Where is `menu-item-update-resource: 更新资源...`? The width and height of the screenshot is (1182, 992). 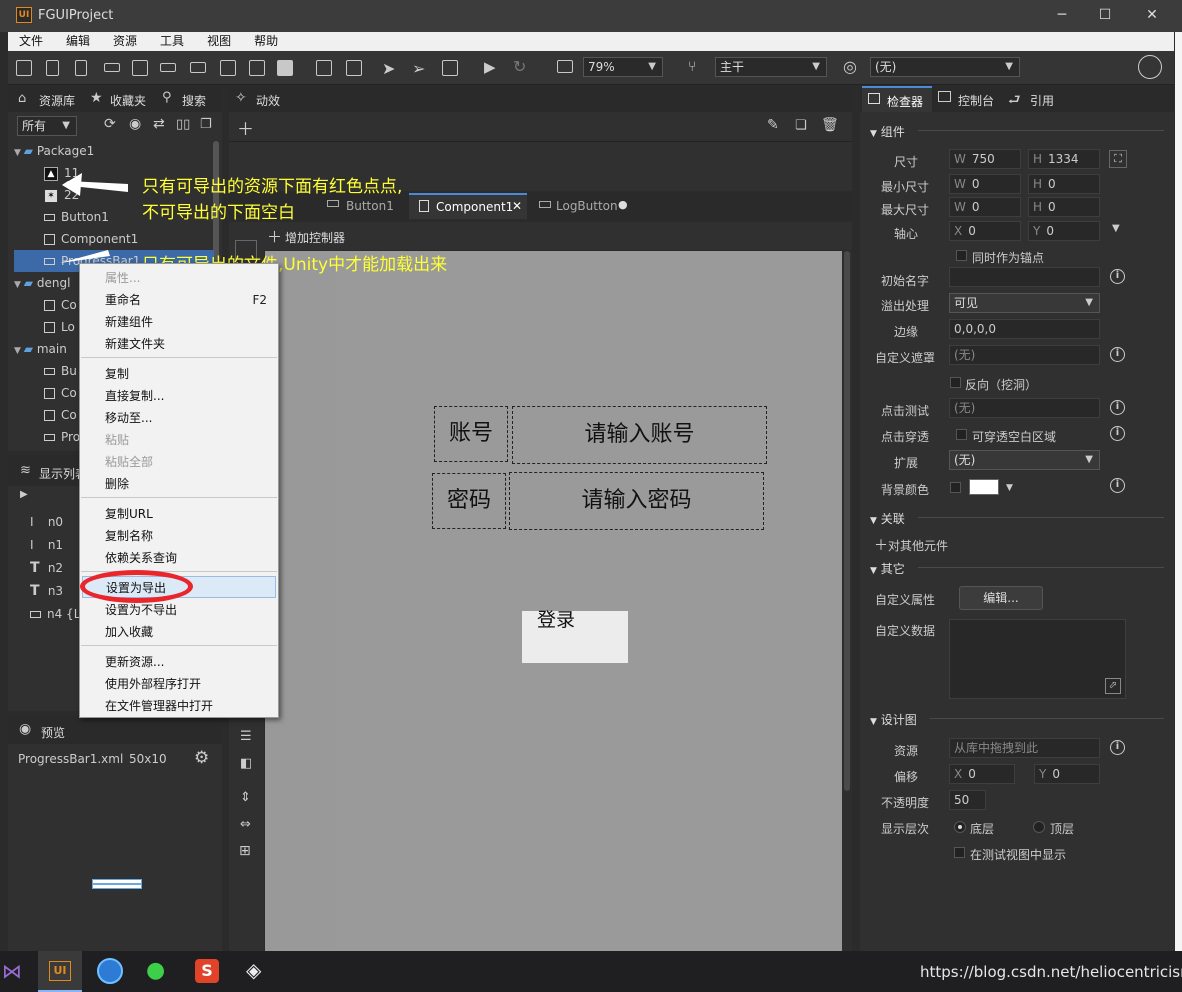 menu-item-update-resource: 更新资源... is located at coordinates (179, 662).